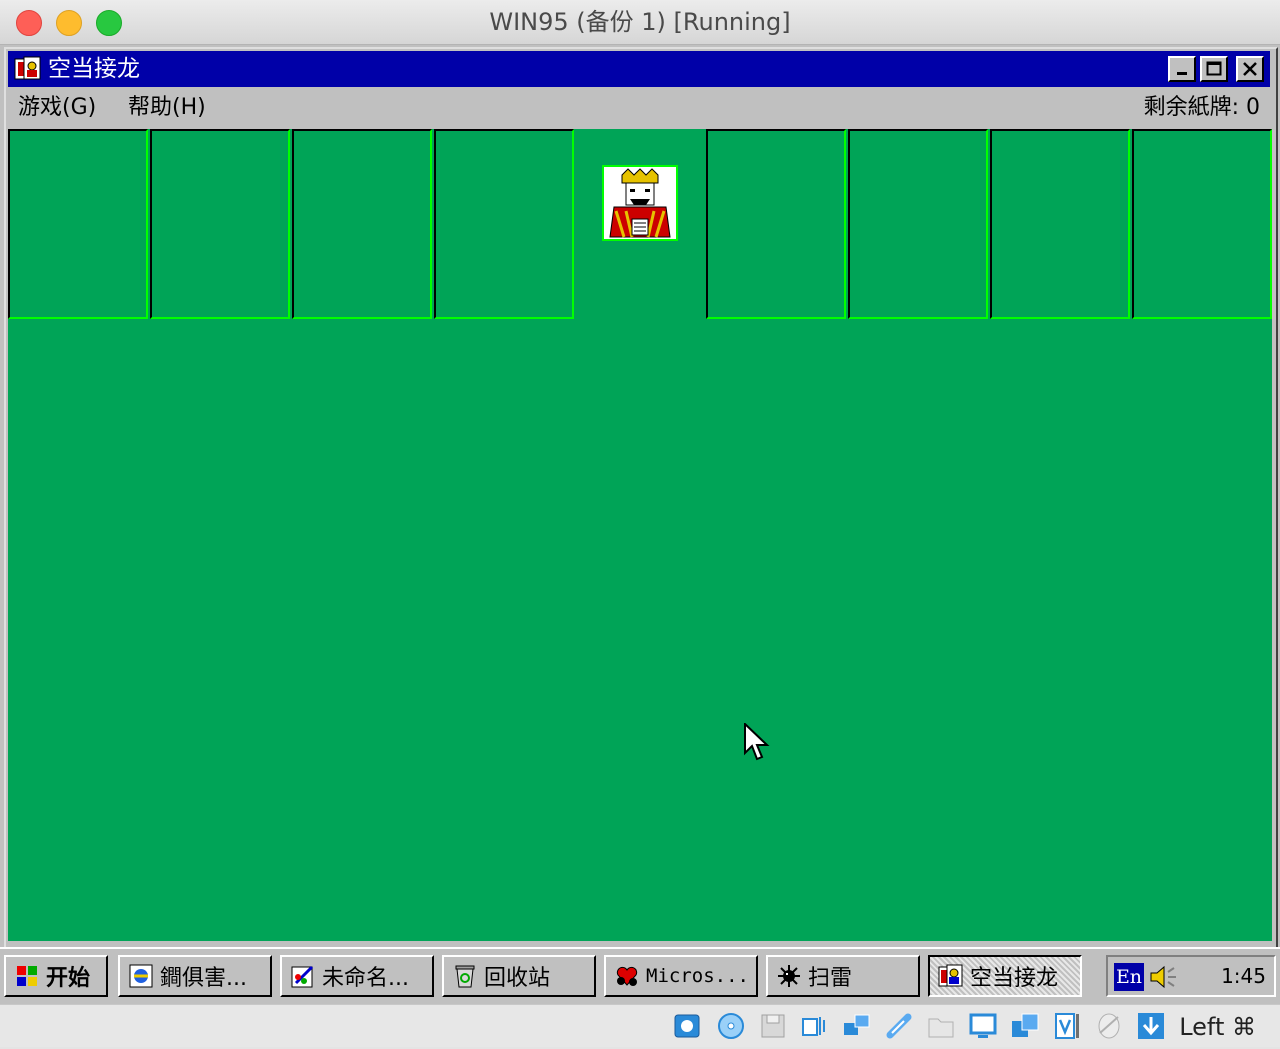 The image size is (1280, 1049). Describe the element at coordinates (167, 108) in the screenshot. I see `menu-help: 帮助(H)` at that location.